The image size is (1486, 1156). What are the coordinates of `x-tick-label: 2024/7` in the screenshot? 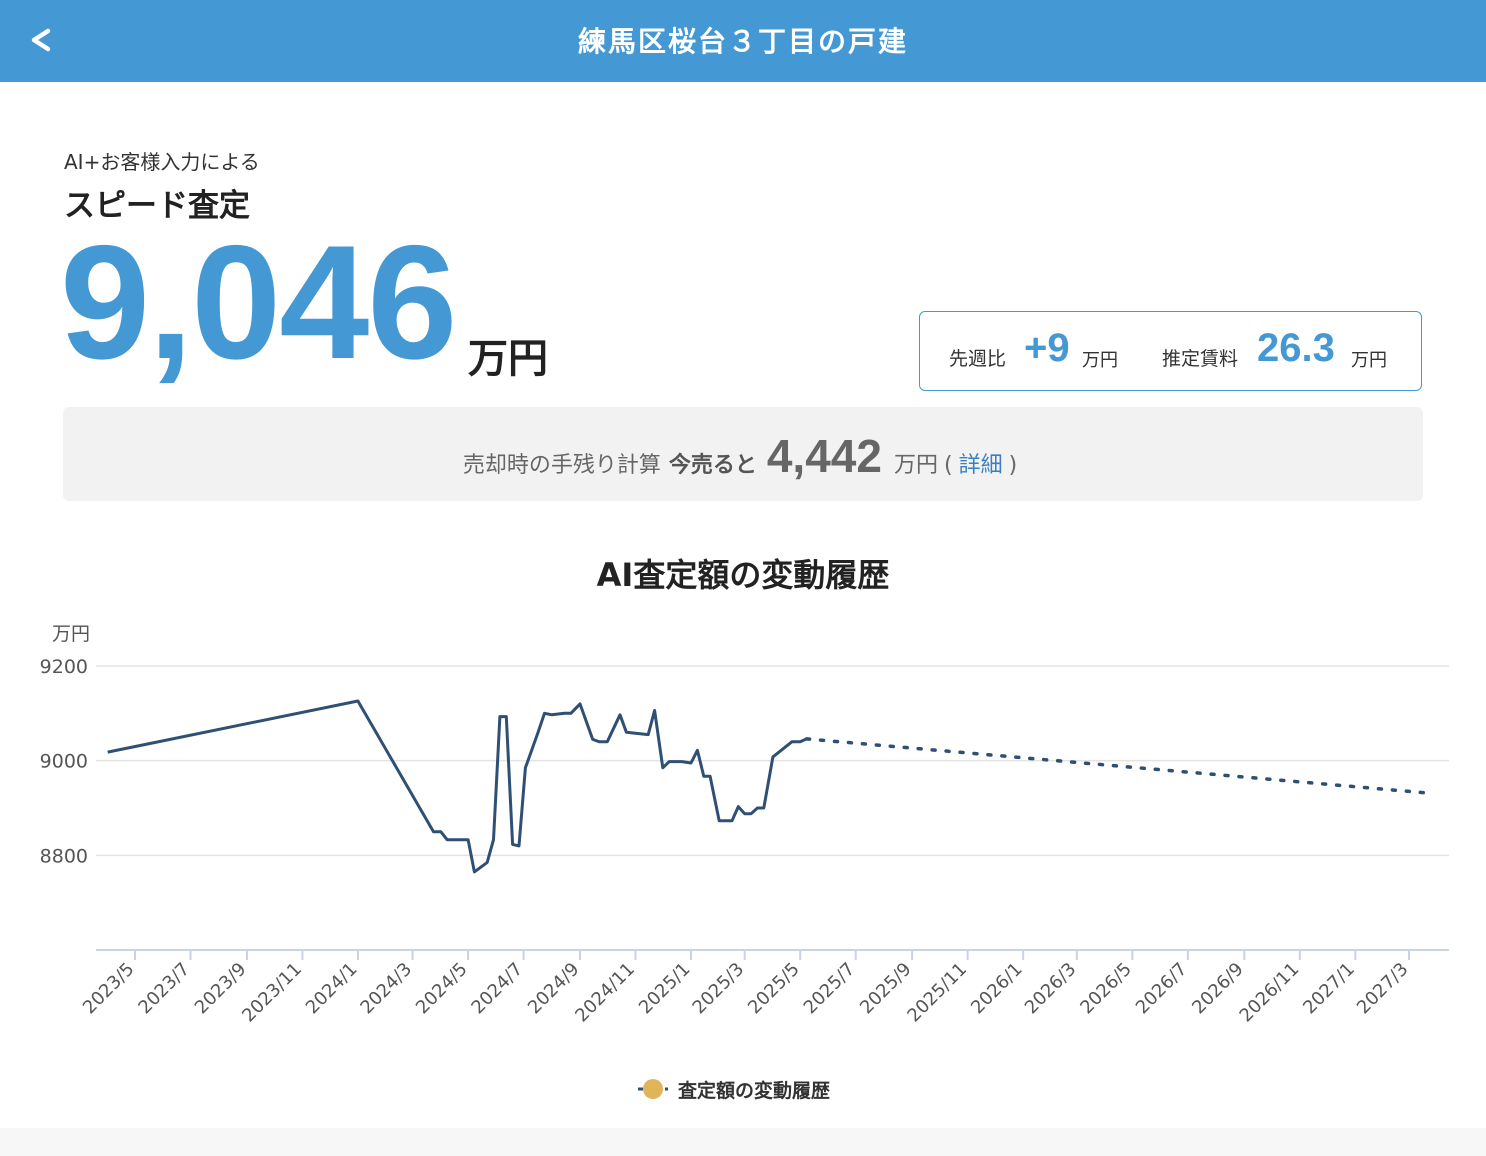 It's located at (497, 989).